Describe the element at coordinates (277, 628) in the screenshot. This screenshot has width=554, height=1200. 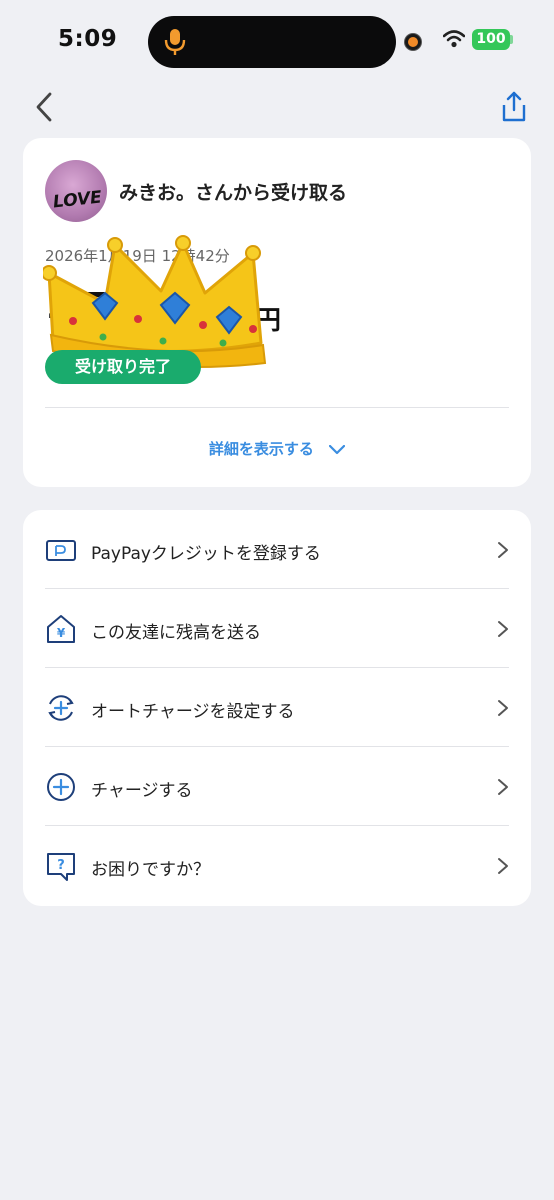
I see `menu-item-send-balance: ¥ この友達に残高を送る` at that location.